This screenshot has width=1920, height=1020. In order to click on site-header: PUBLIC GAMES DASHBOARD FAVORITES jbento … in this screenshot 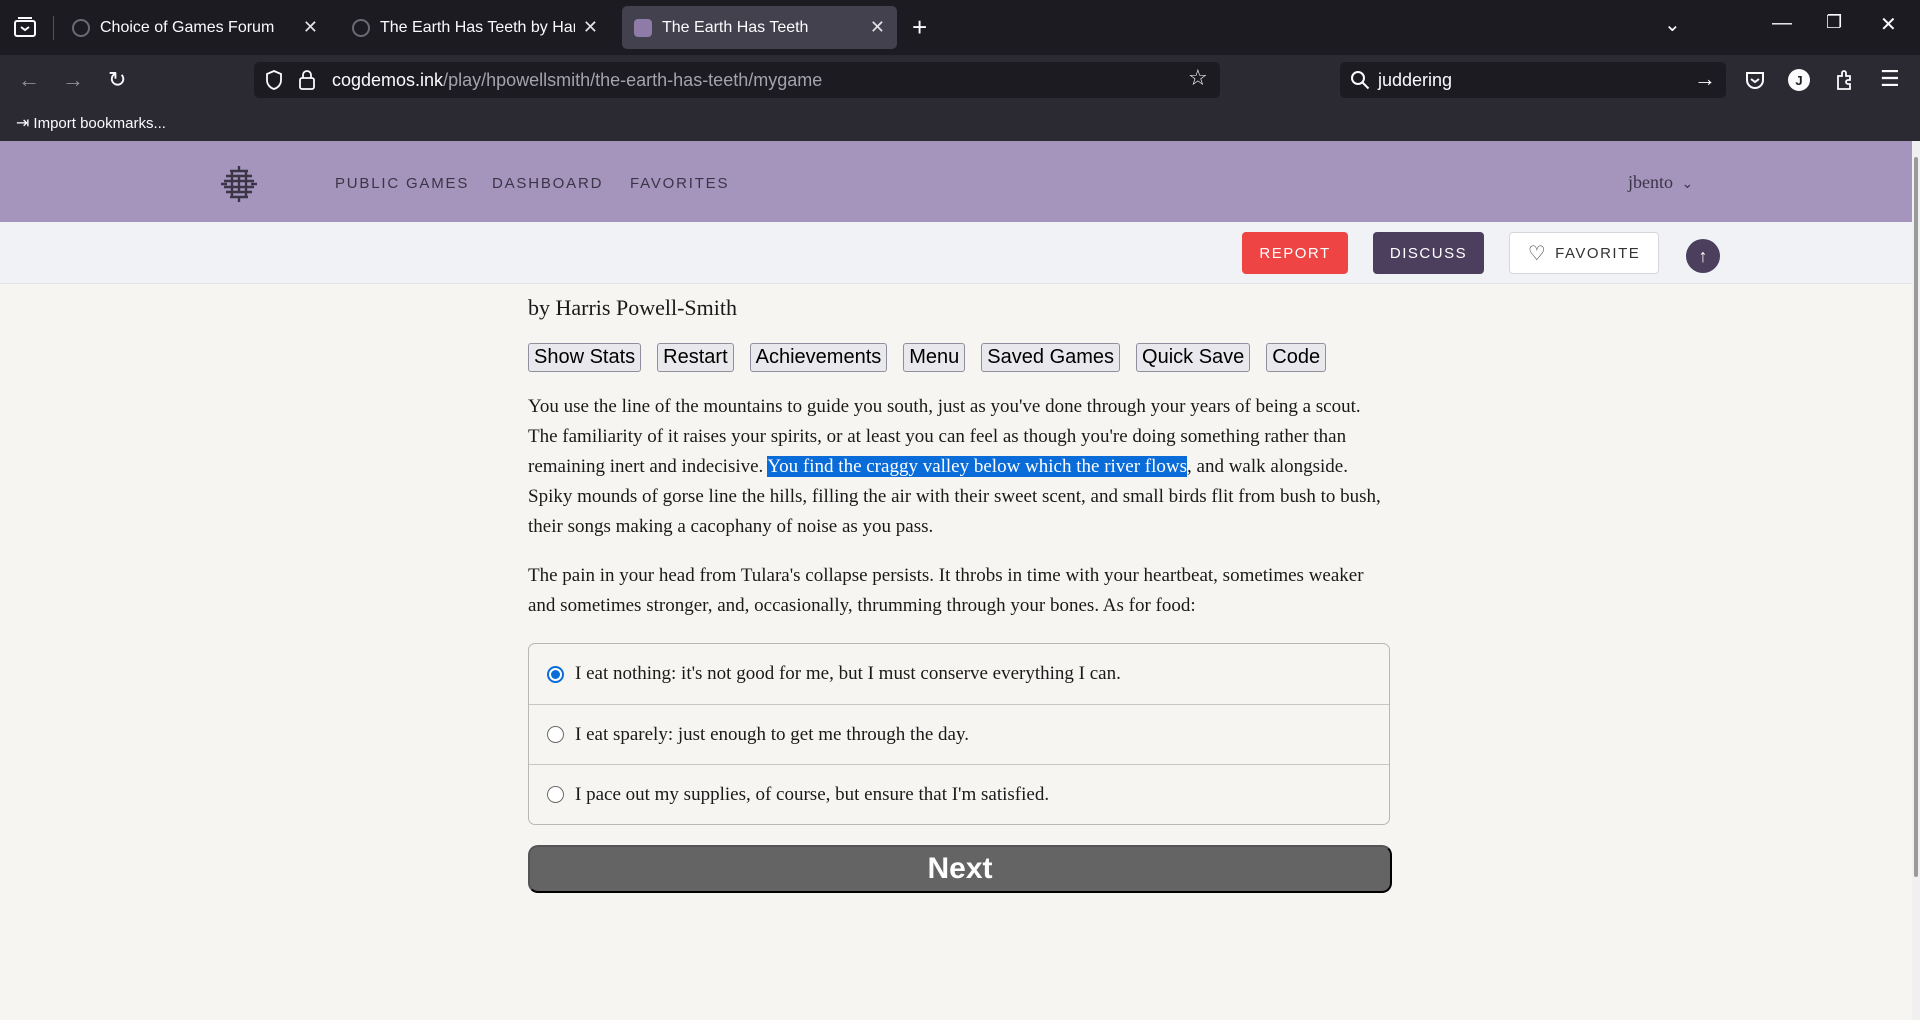, I will do `click(960, 181)`.